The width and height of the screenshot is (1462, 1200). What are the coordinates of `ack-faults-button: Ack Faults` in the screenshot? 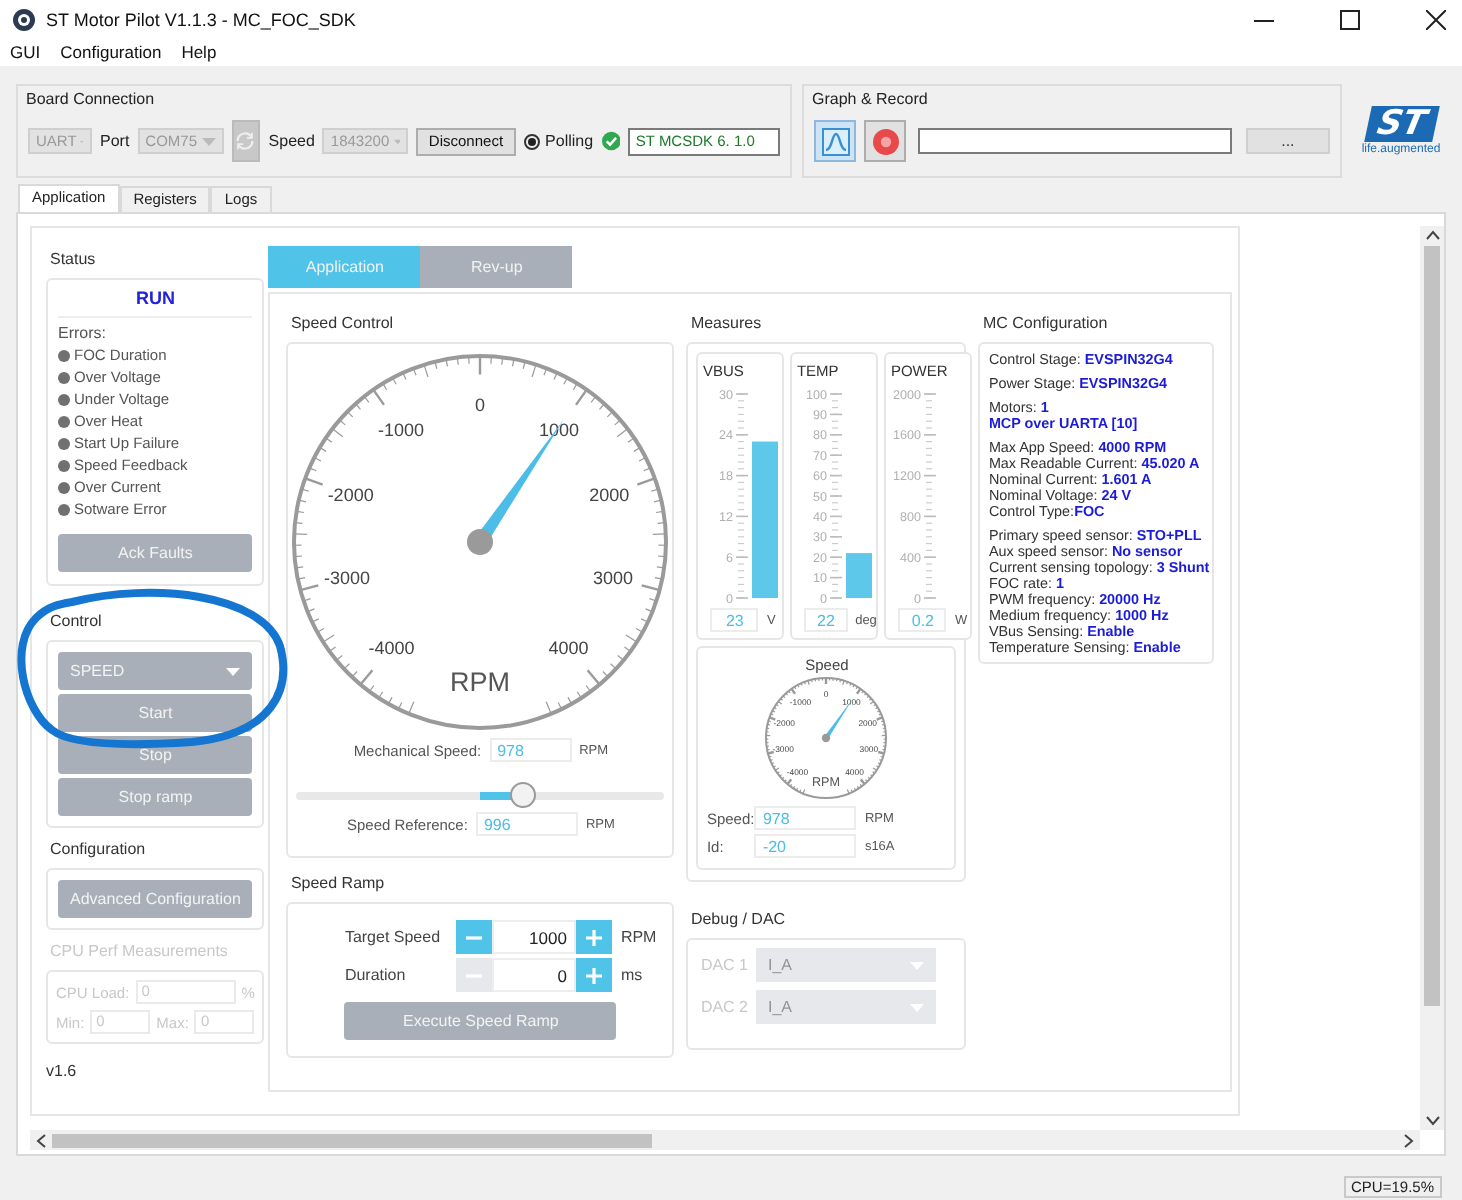 It's located at (155, 553).